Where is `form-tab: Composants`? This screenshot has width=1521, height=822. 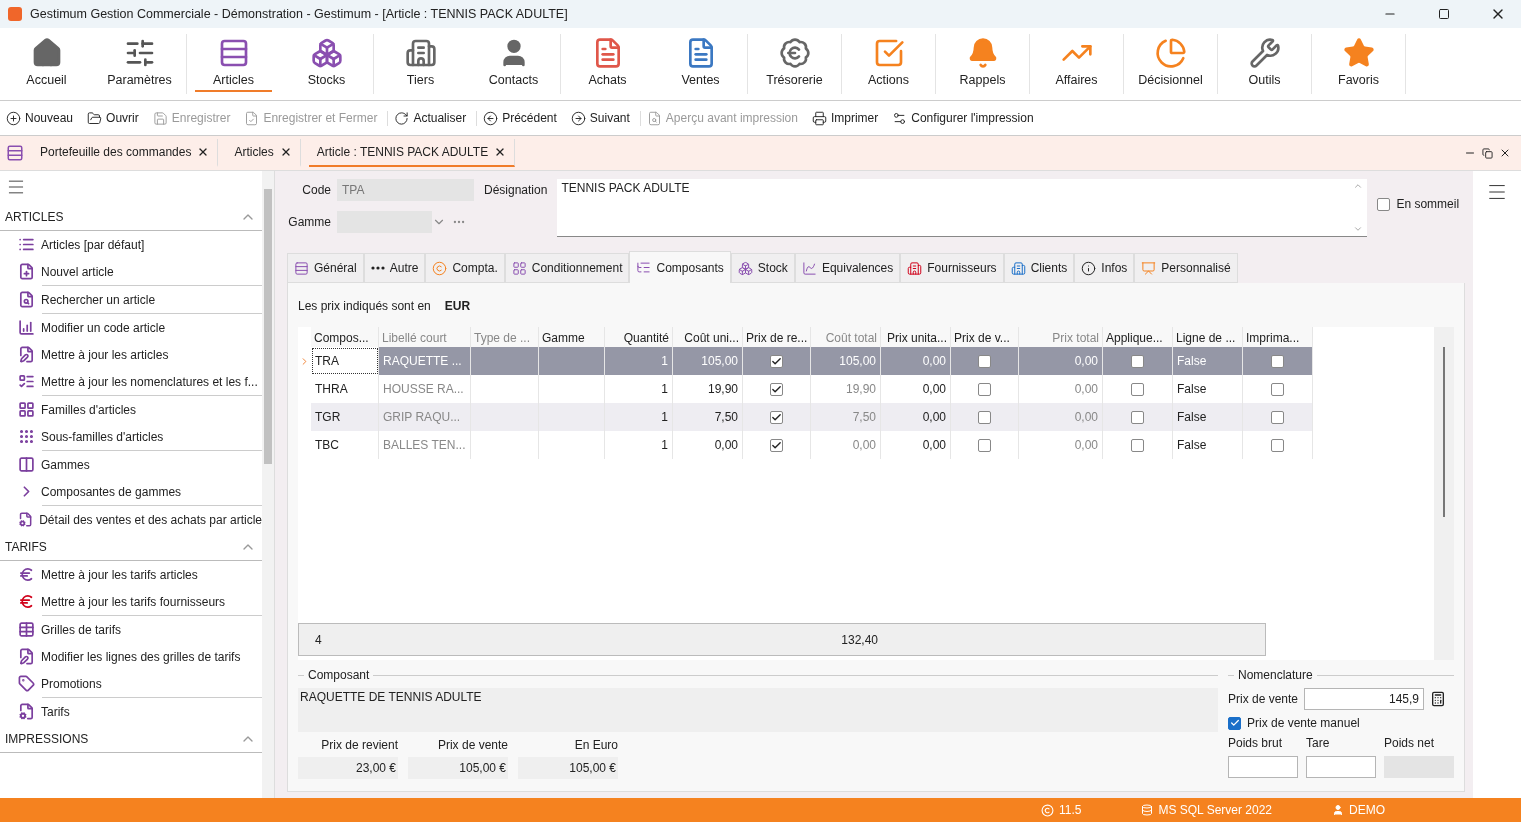
form-tab: Composants is located at coordinates (680, 267).